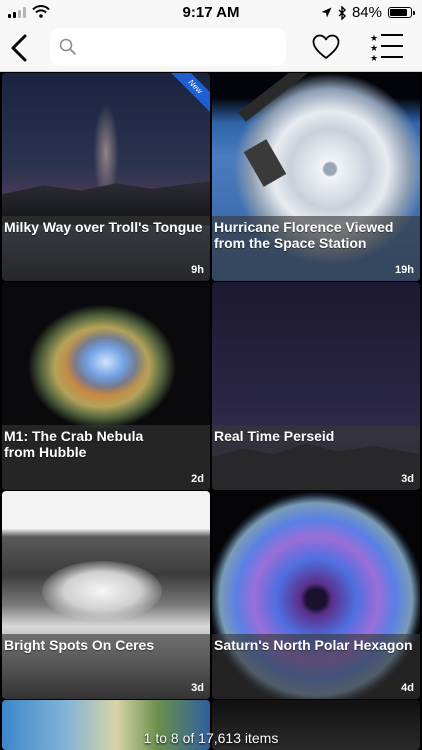 The height and width of the screenshot is (750, 422). What do you see at coordinates (407, 688) in the screenshot?
I see `item-age: 4d` at bounding box center [407, 688].